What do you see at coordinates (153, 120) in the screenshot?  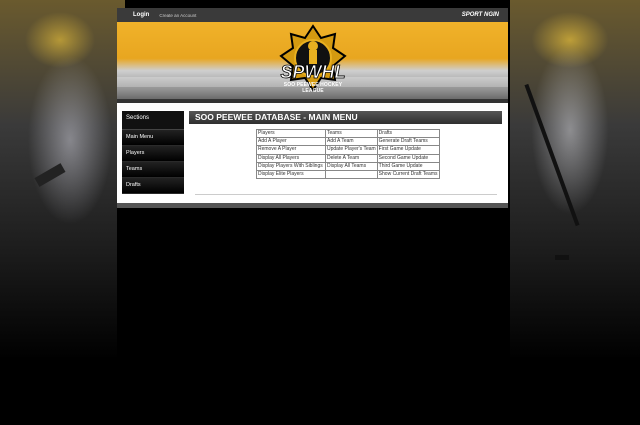 I see `sidebar-section-title: Sections` at bounding box center [153, 120].